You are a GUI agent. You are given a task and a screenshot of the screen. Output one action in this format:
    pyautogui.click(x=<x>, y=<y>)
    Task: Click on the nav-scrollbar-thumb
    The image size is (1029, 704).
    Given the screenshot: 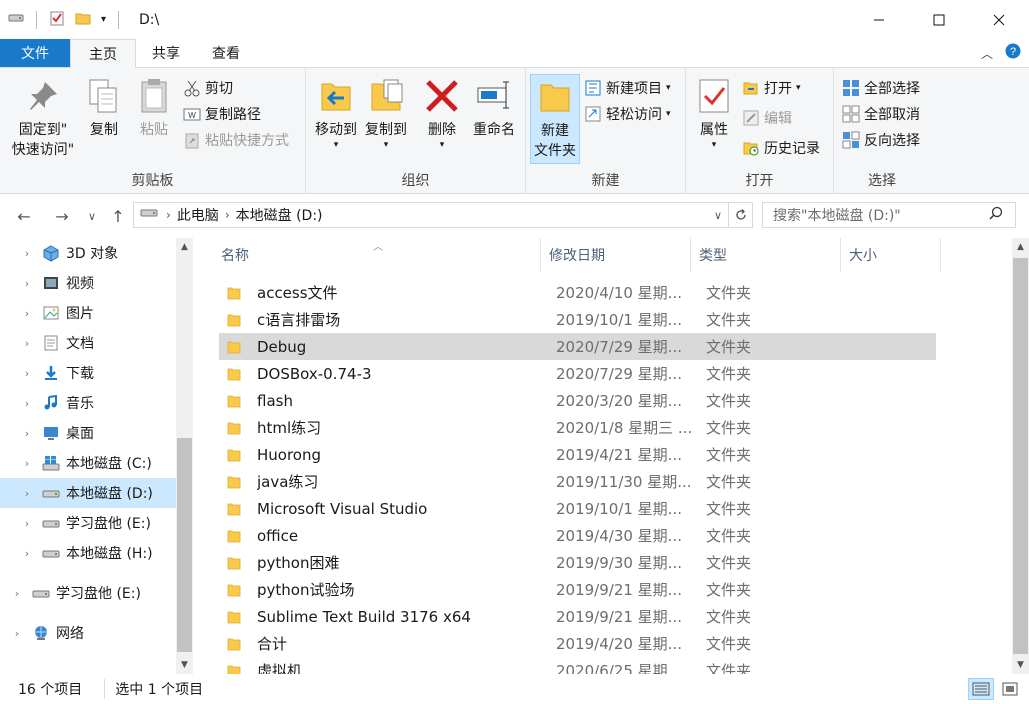 What is the action you would take?
    pyautogui.click(x=184, y=545)
    